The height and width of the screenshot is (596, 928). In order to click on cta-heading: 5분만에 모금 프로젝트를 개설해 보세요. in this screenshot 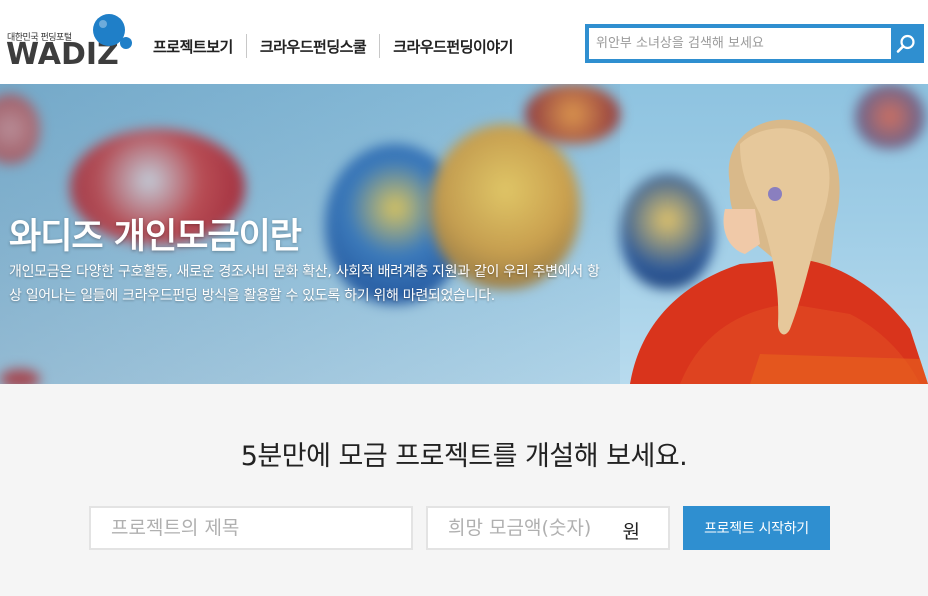, I will do `click(464, 456)`.